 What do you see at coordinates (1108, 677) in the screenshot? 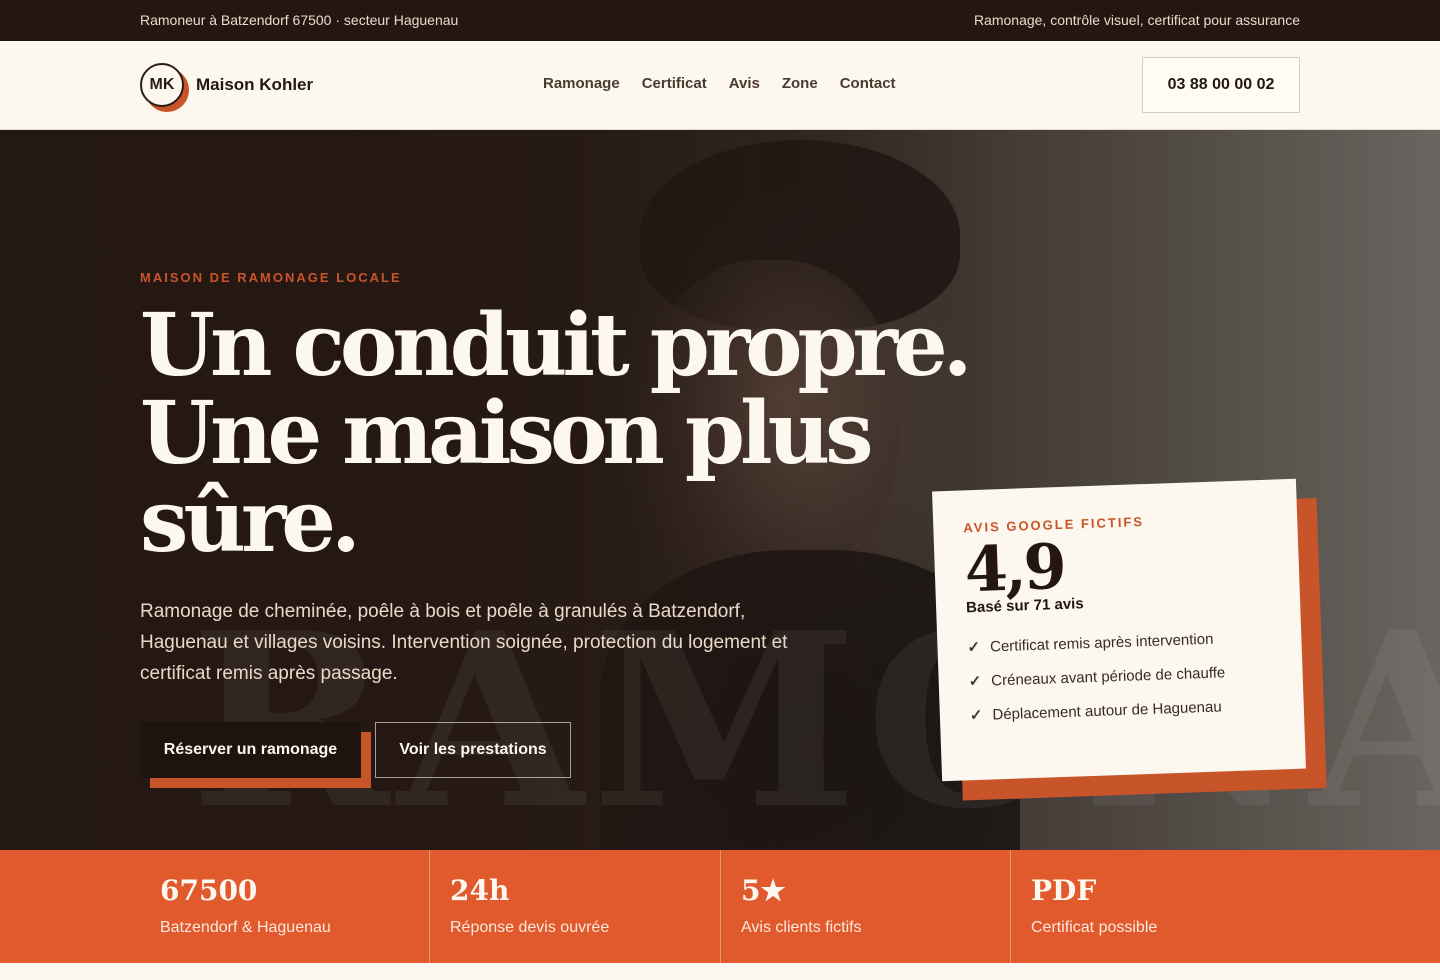
I see `benefit-text: Créneaux avant période de chauffe` at bounding box center [1108, 677].